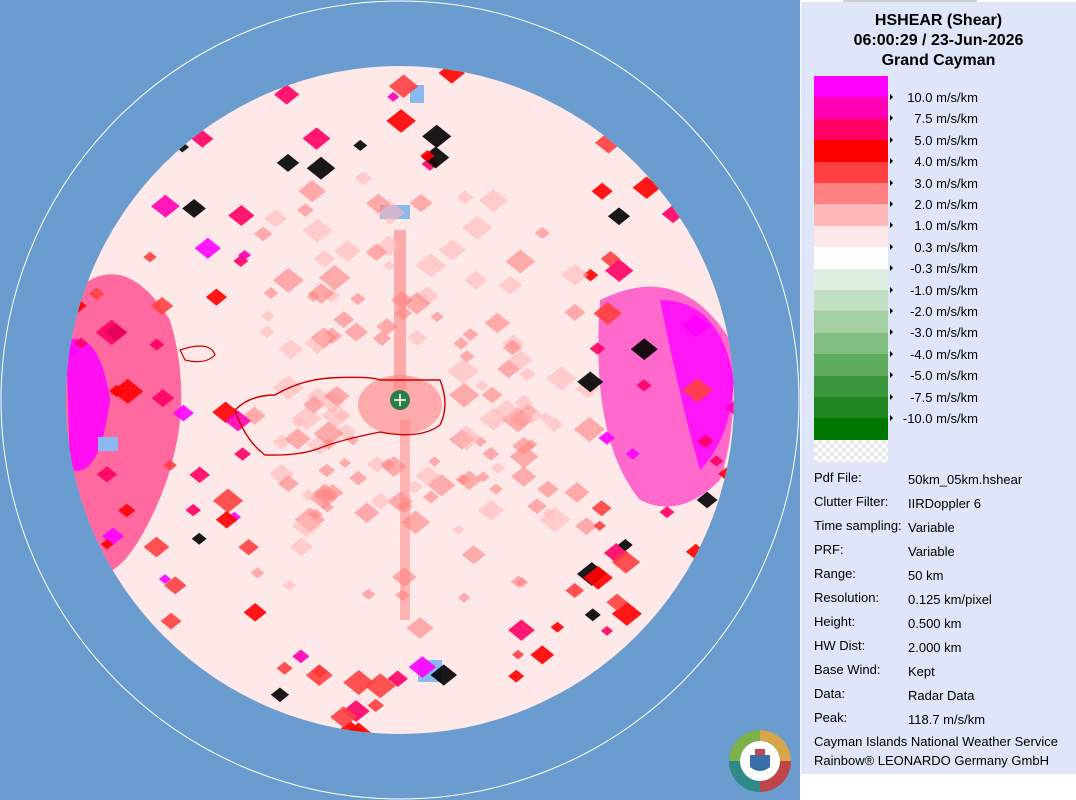  Describe the element at coordinates (944, 269) in the screenshot. I see `legend-label: -0.3 m/s/km` at that location.